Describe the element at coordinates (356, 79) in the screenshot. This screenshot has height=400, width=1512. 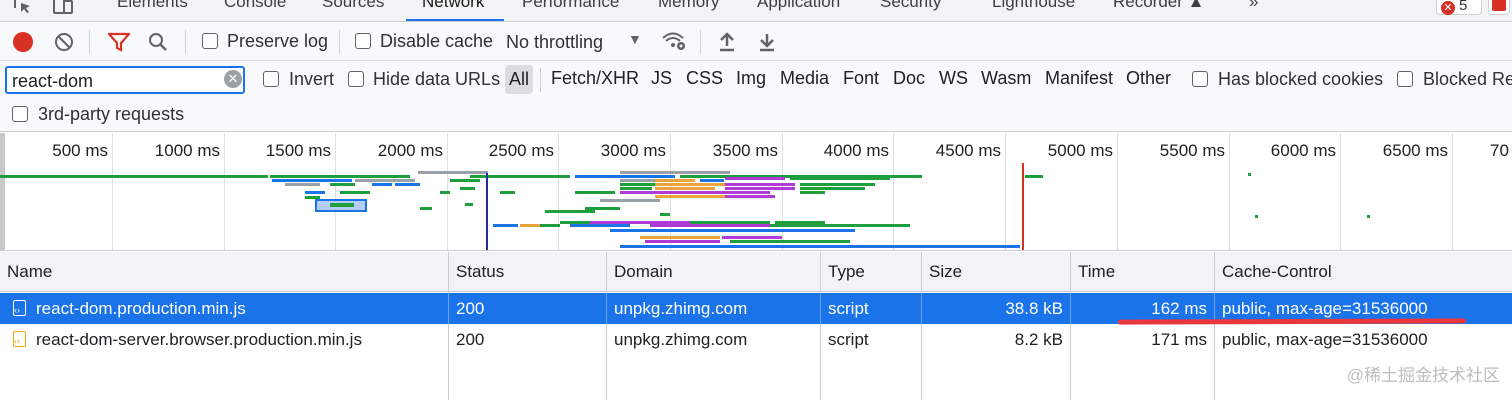
I see `hide-data-urls-checkbox` at that location.